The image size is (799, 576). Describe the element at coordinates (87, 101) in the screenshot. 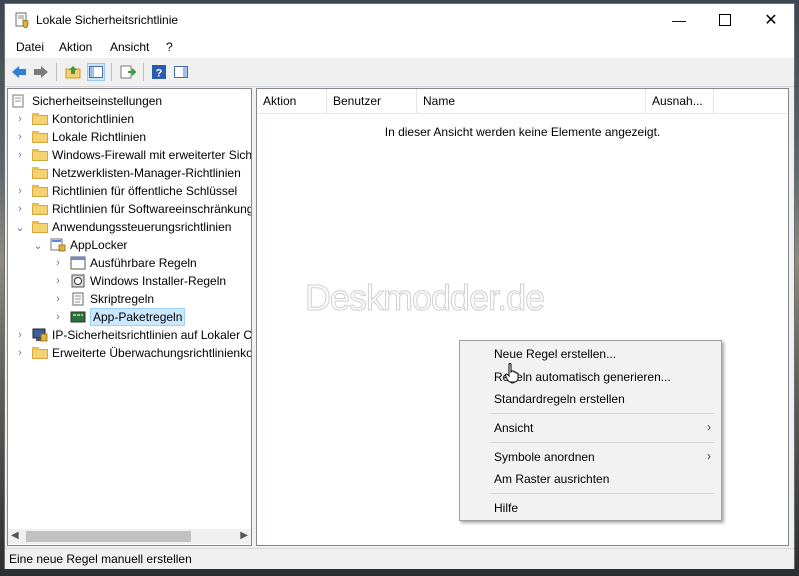

I see `tree-root: Sicherheitseinstellungen` at that location.